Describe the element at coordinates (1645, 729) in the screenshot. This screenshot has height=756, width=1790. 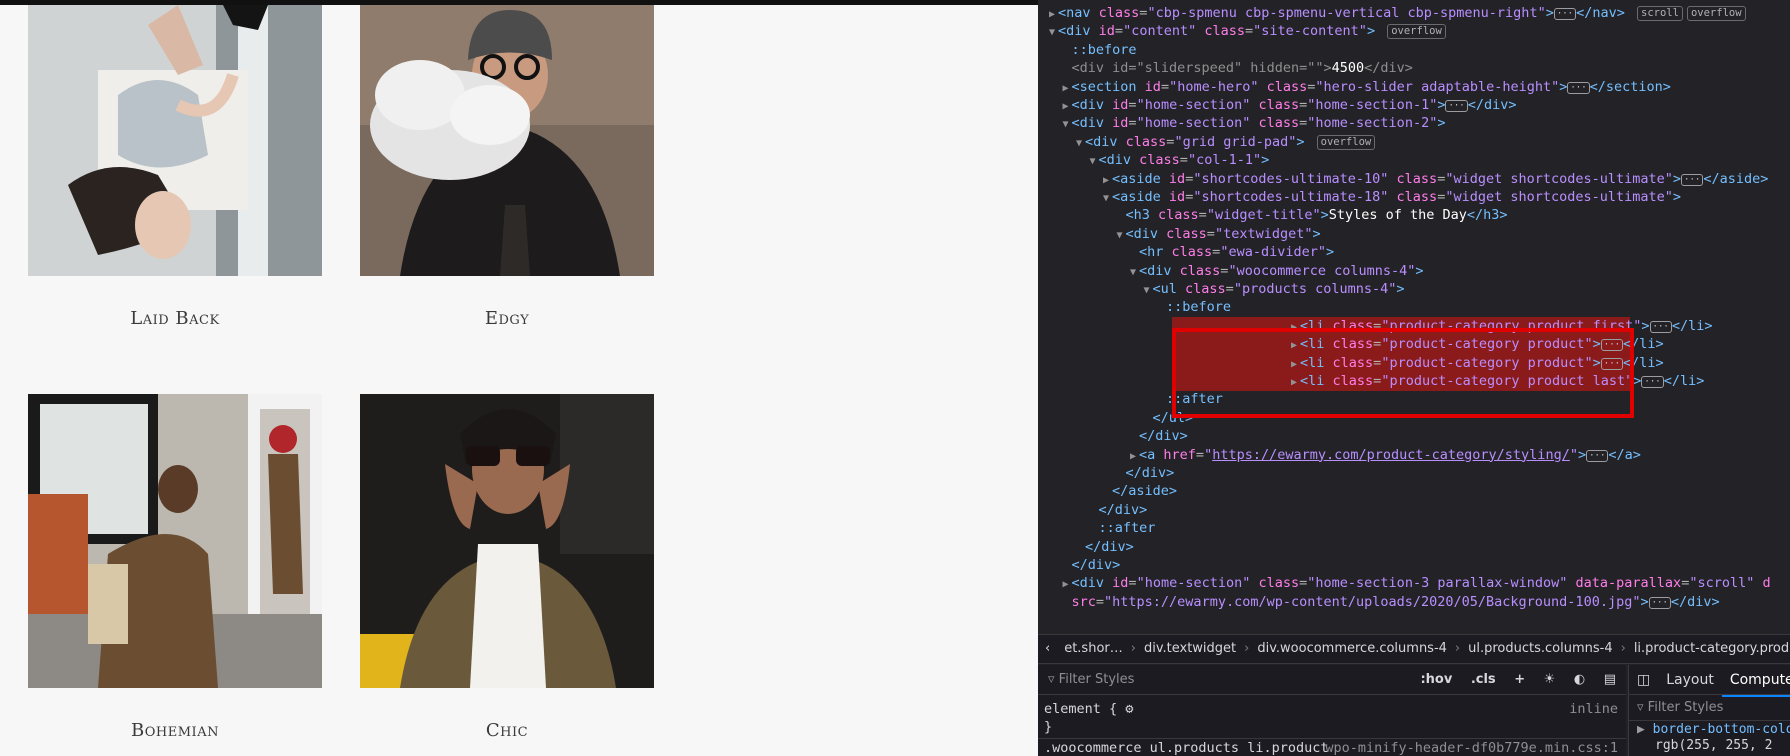
I see `expand-icon: ▶` at that location.